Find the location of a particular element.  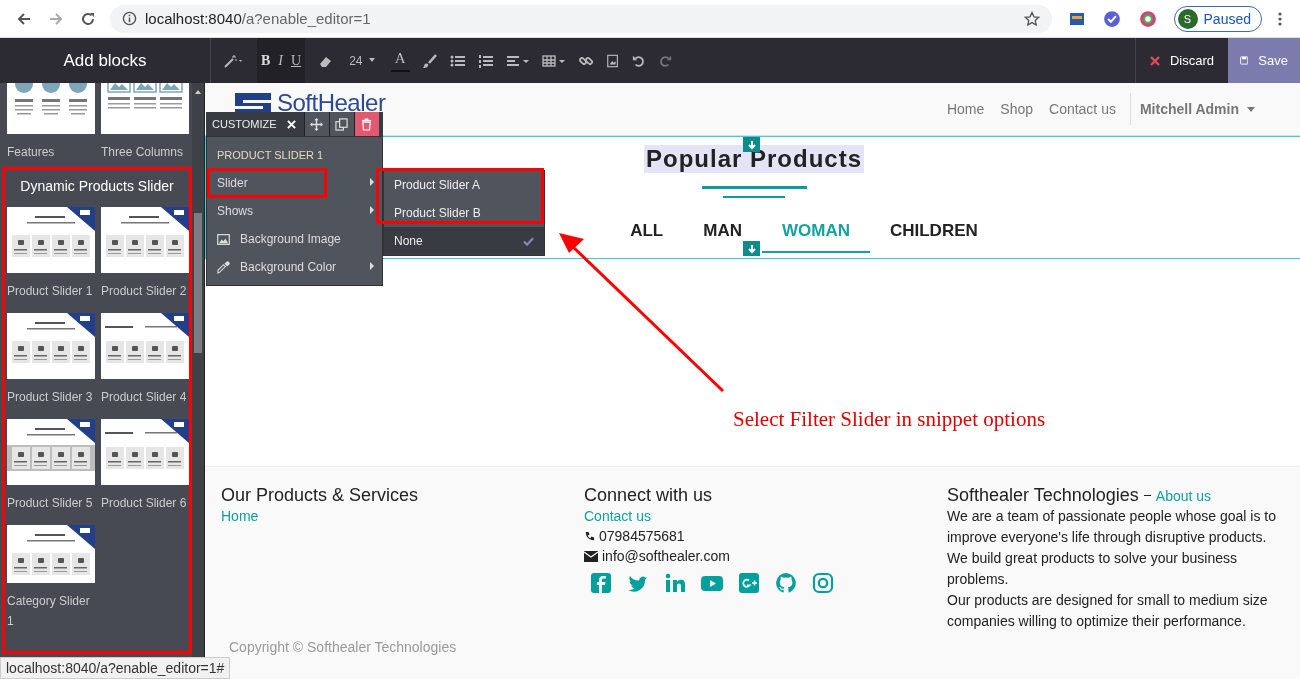

group-title: Dynamic Products Slider is located at coordinates (97, 186).